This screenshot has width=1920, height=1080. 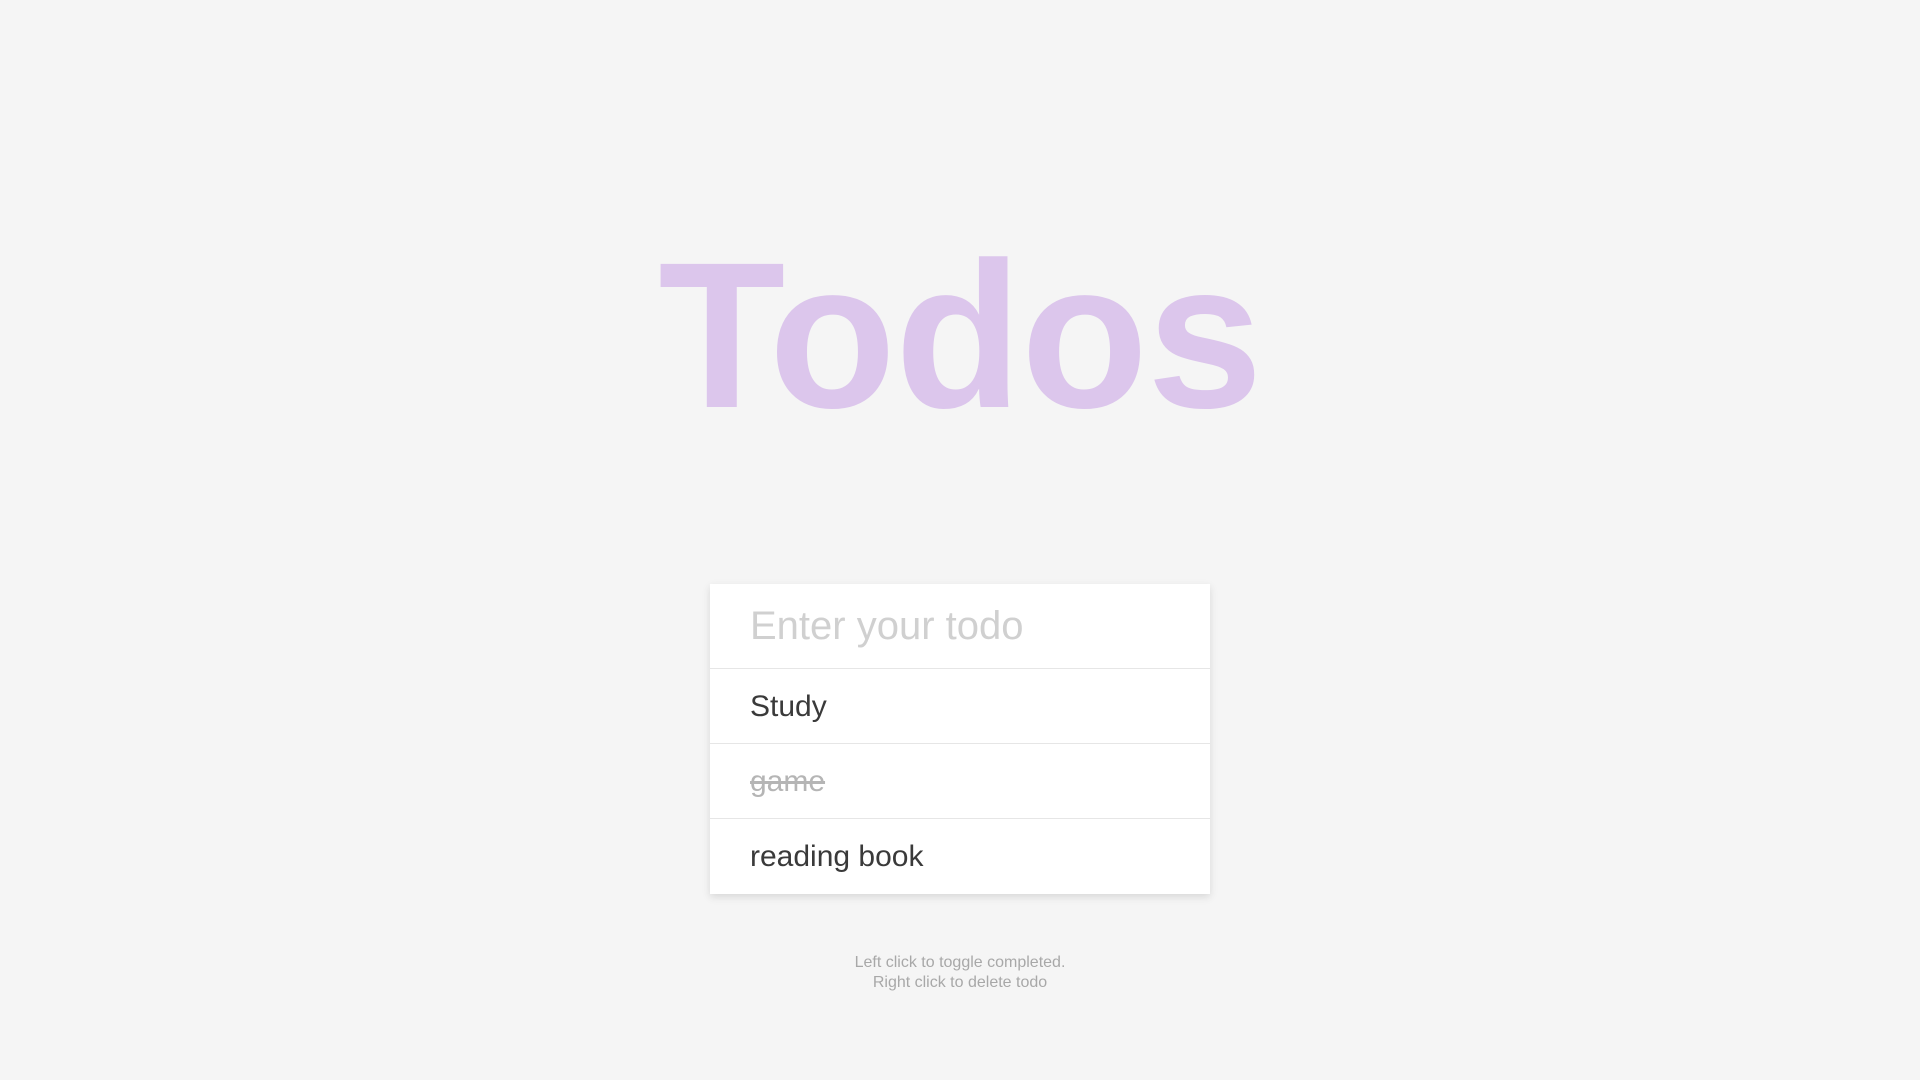 I want to click on todo-item-game: game, so click(x=960, y=781).